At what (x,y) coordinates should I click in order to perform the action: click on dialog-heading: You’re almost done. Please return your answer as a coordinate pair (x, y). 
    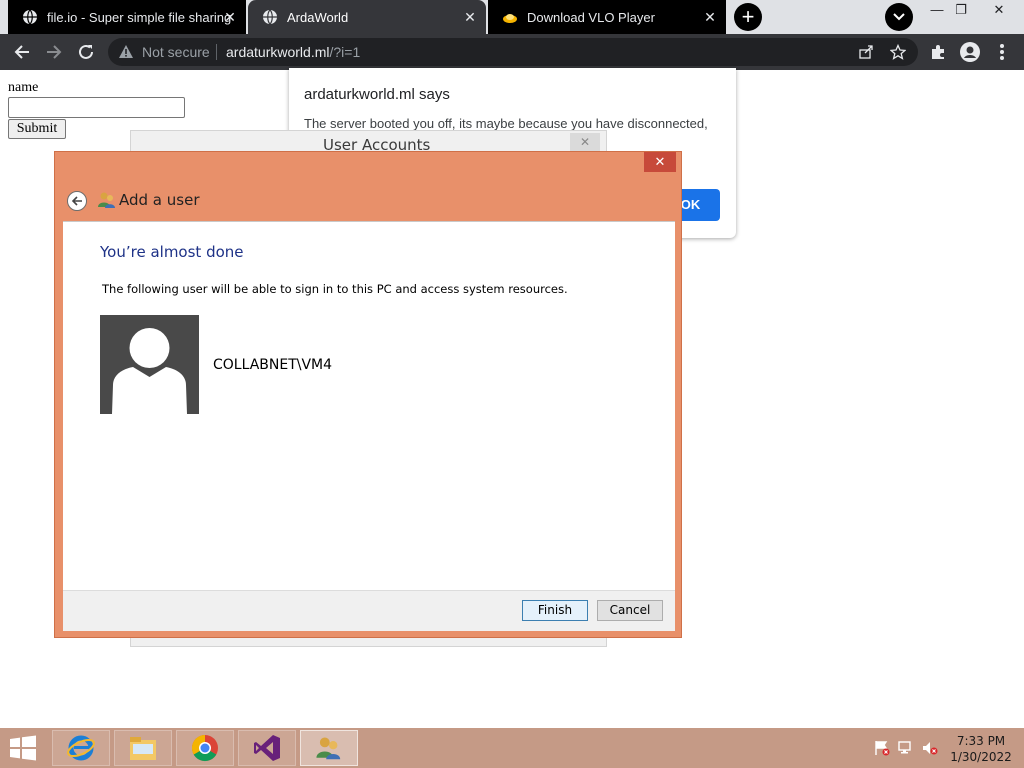
    Looking at the image, I should click on (172, 252).